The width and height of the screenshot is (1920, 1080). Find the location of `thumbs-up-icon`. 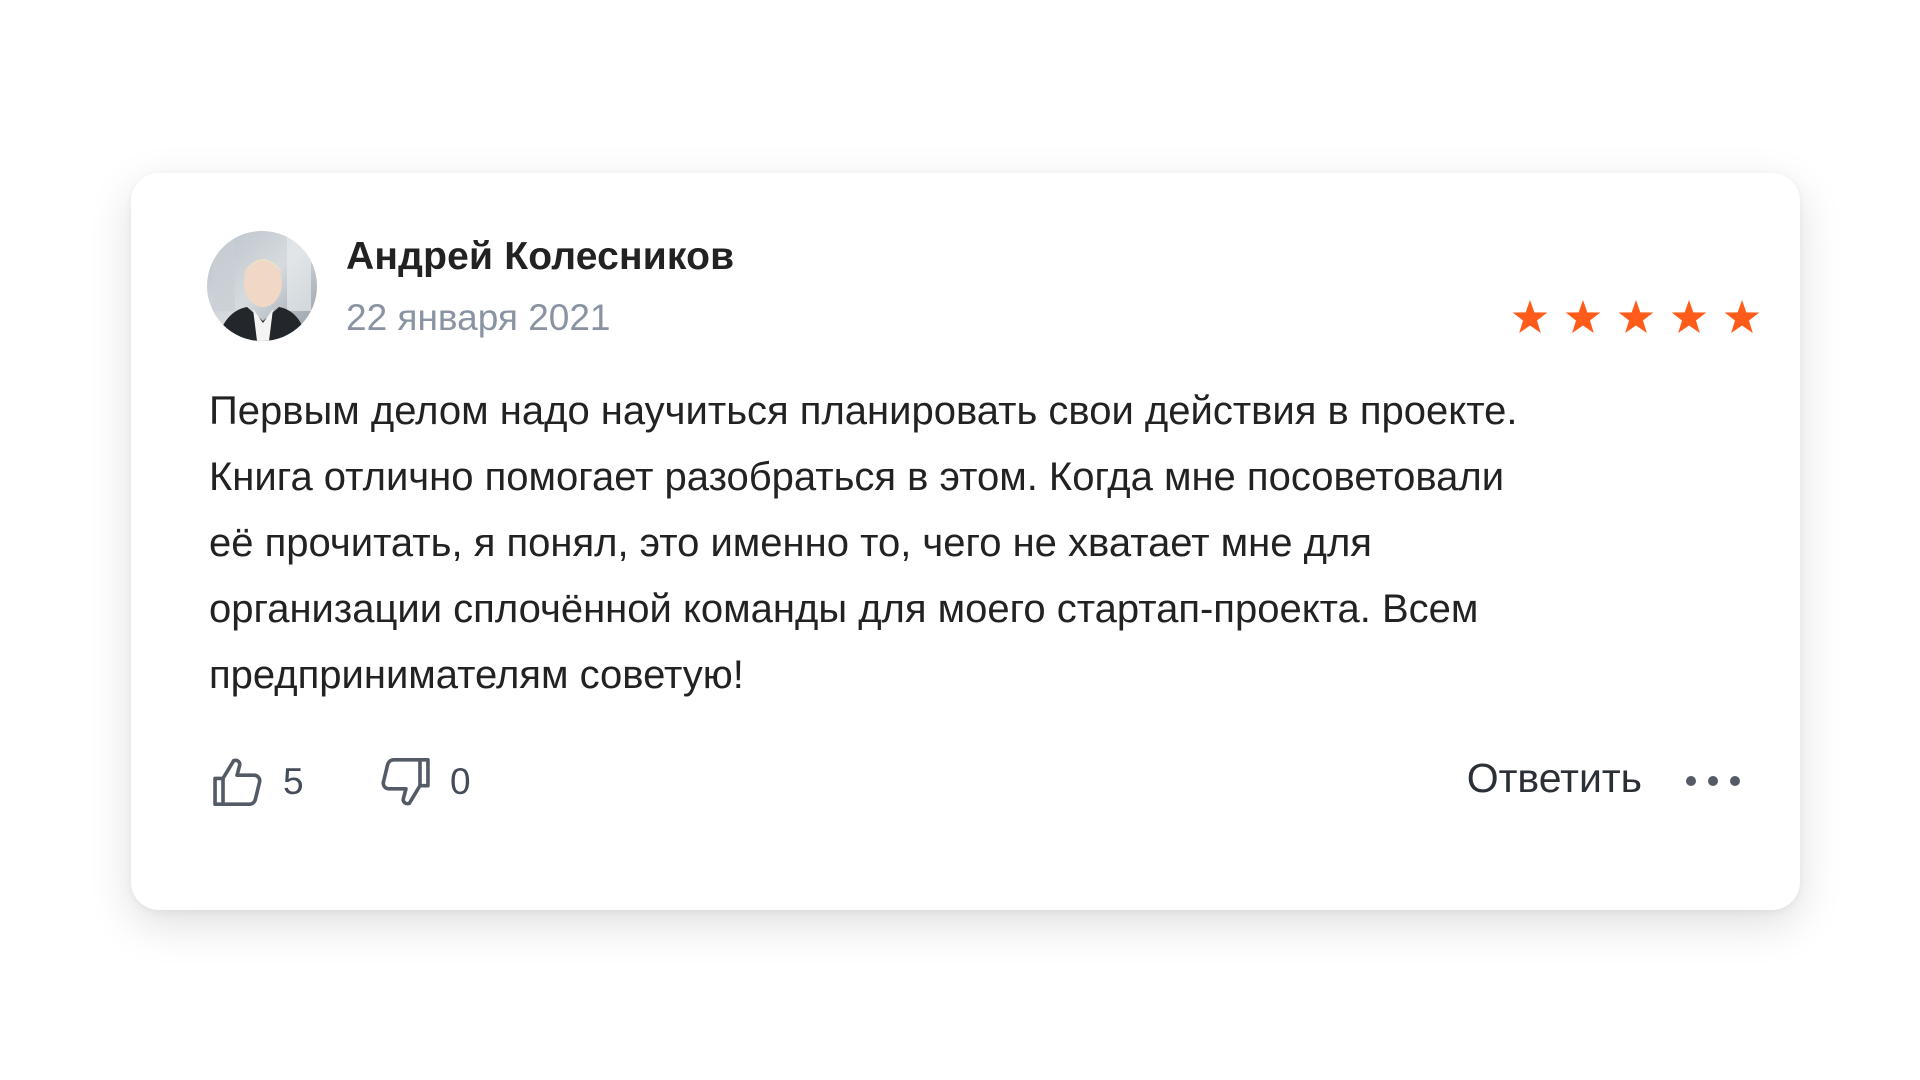

thumbs-up-icon is located at coordinates (237, 782).